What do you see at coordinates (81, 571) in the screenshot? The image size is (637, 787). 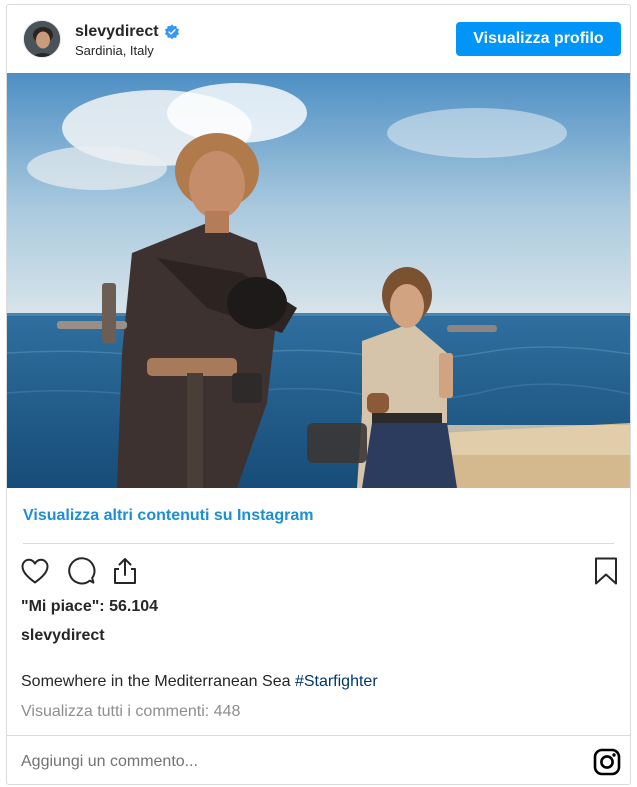 I see `comment-bubble-icon` at bounding box center [81, 571].